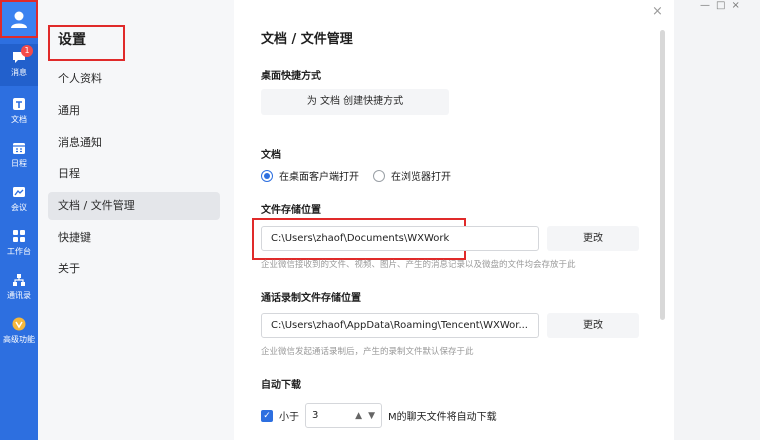 This screenshot has width=760, height=440. What do you see at coordinates (19, 104) in the screenshot?
I see `document-icon` at bounding box center [19, 104].